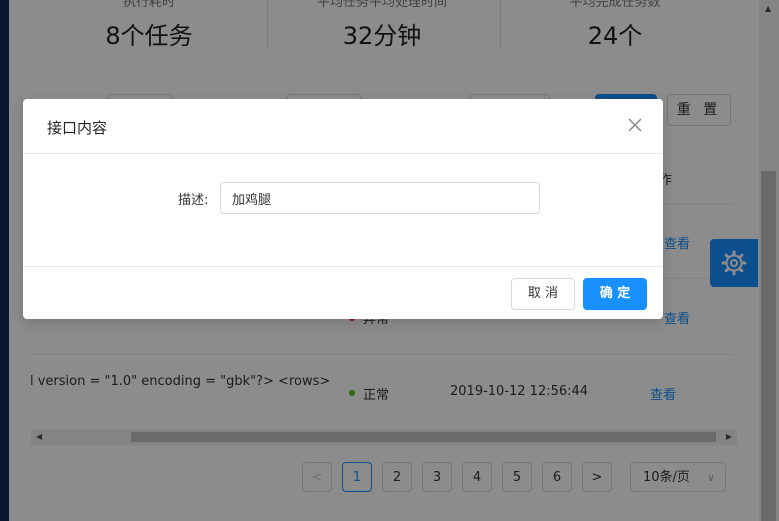 This screenshot has width=779, height=521. I want to click on confirm-button: 确 定, so click(615, 294).